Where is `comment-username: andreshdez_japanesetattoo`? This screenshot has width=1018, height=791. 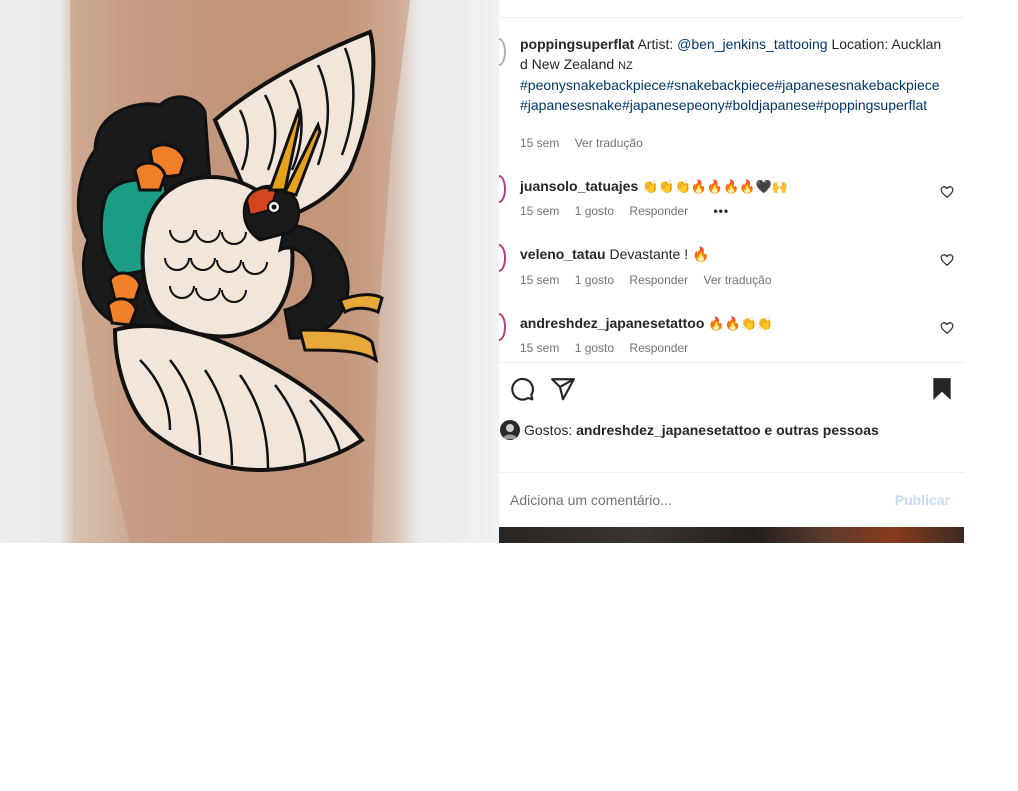 comment-username: andreshdez_japanesetattoo is located at coordinates (612, 323).